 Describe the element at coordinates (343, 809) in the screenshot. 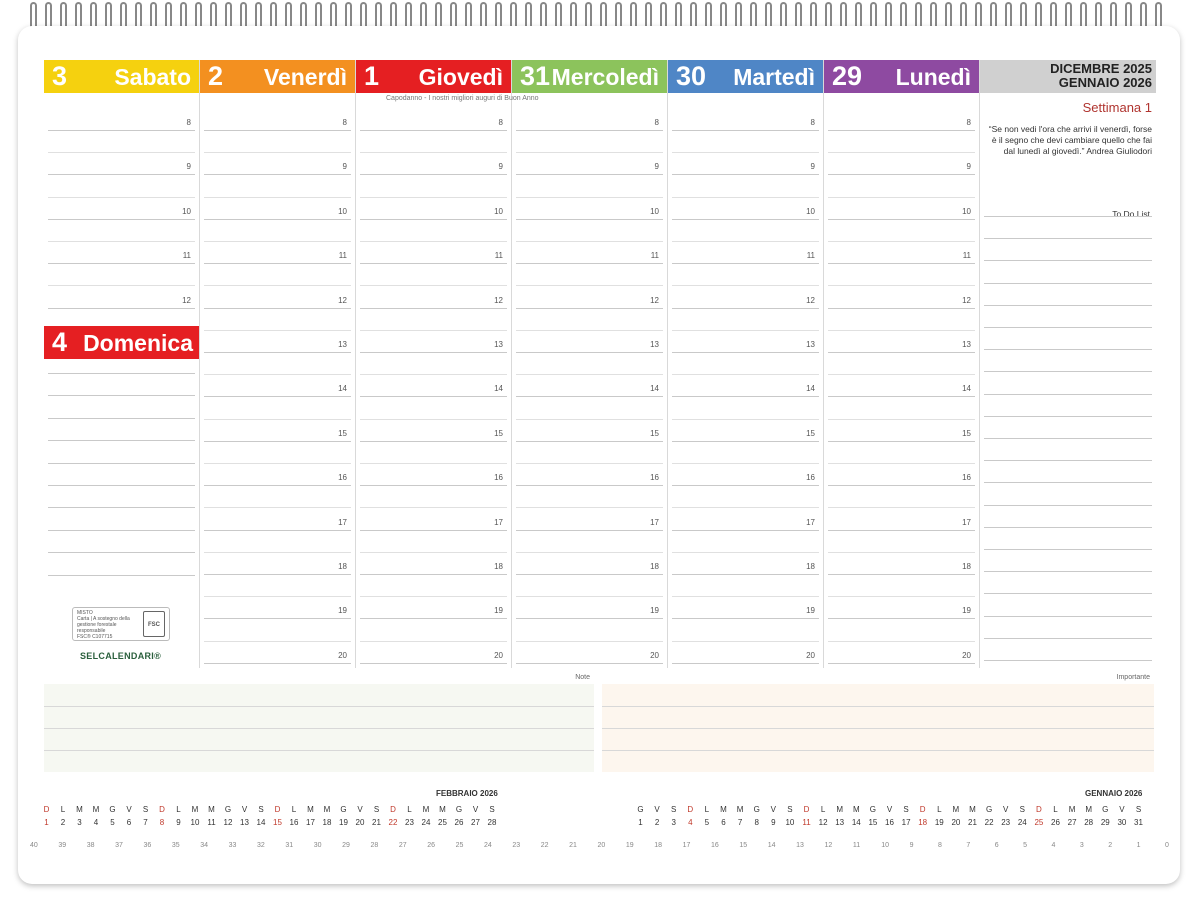

I see `mini-calendar-weekday: G` at that location.